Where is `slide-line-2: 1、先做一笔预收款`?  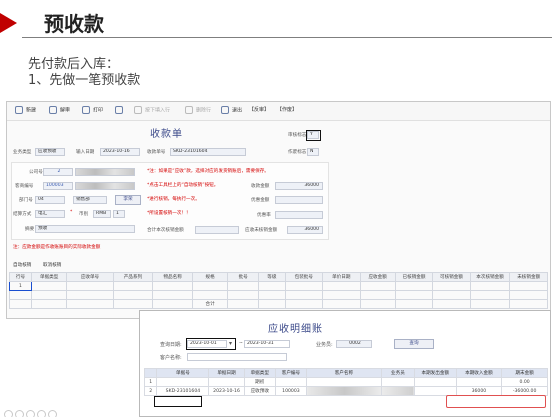 slide-line-2: 1、先做一笔预收款 is located at coordinates (84, 80).